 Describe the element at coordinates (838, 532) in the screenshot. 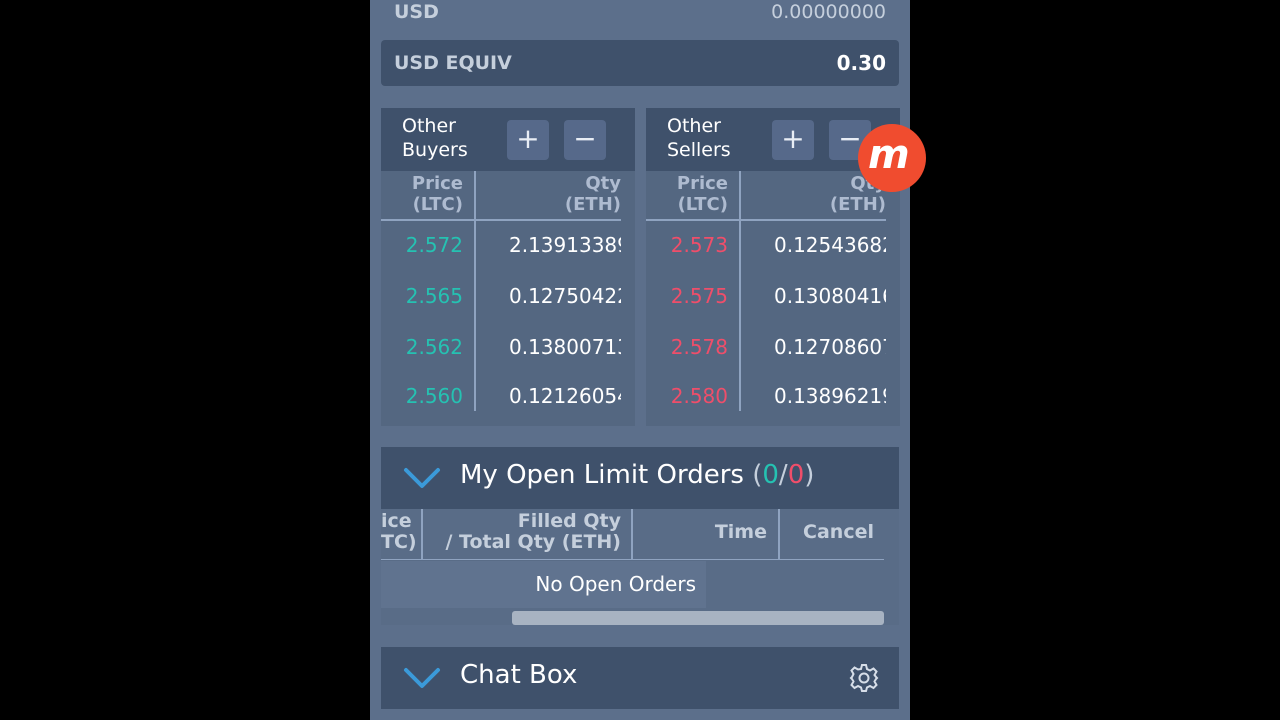

I see `orders-cancel-header: Cancel` at that location.